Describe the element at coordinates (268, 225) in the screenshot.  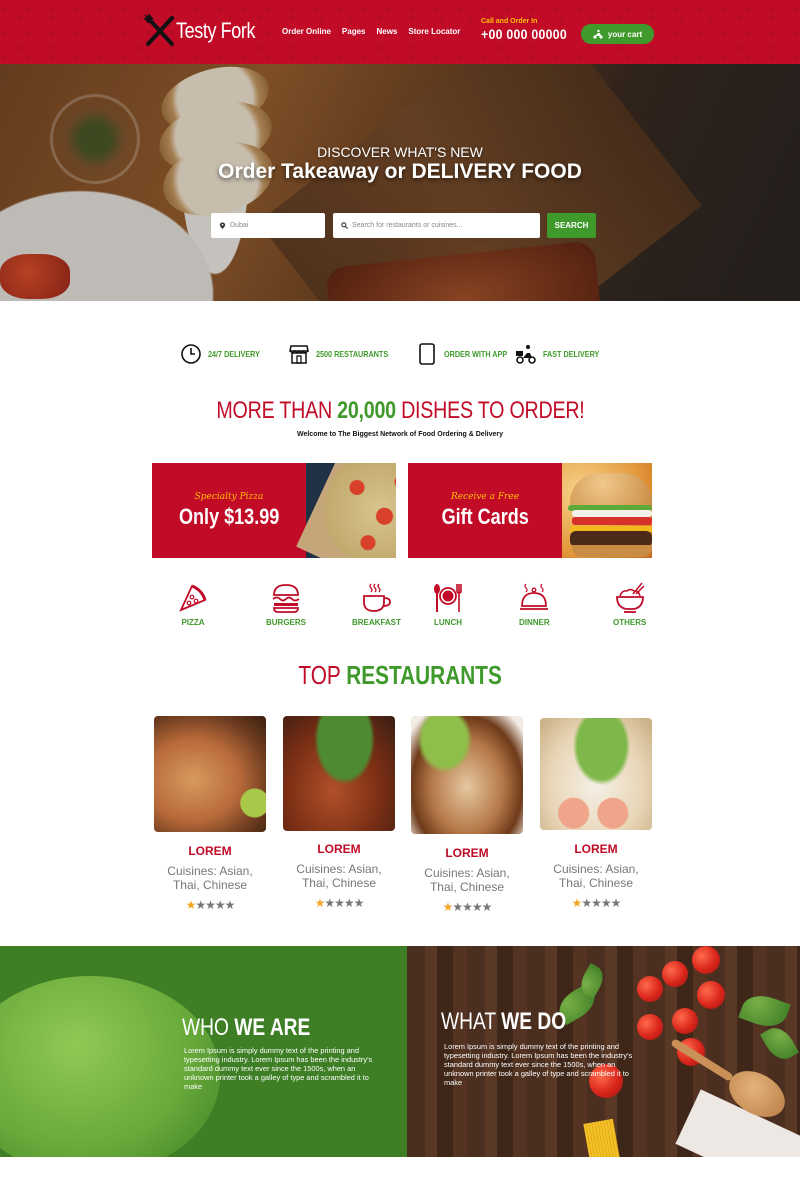
I see `location-input: Dubai` at that location.